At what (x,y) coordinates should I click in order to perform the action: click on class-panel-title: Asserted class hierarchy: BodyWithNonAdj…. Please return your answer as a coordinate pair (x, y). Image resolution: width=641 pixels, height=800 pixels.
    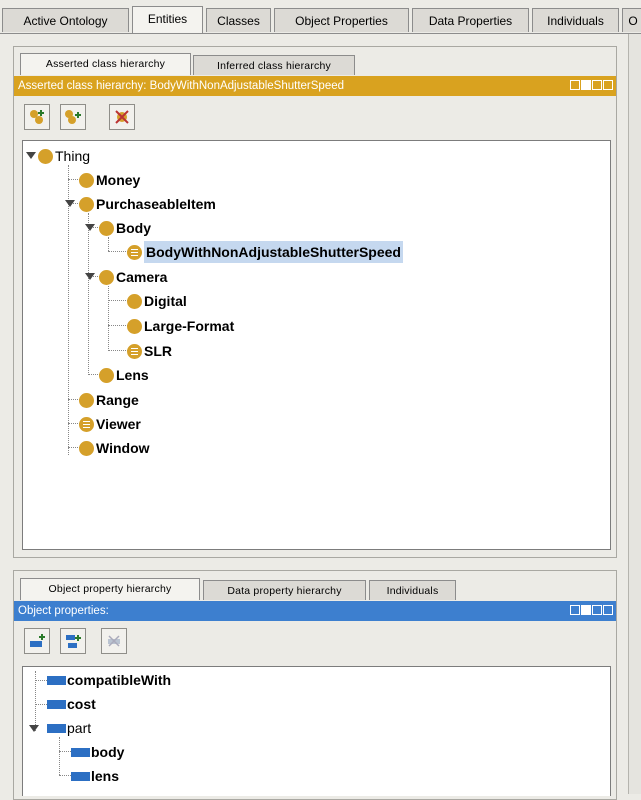
    Looking at the image, I should click on (181, 86).